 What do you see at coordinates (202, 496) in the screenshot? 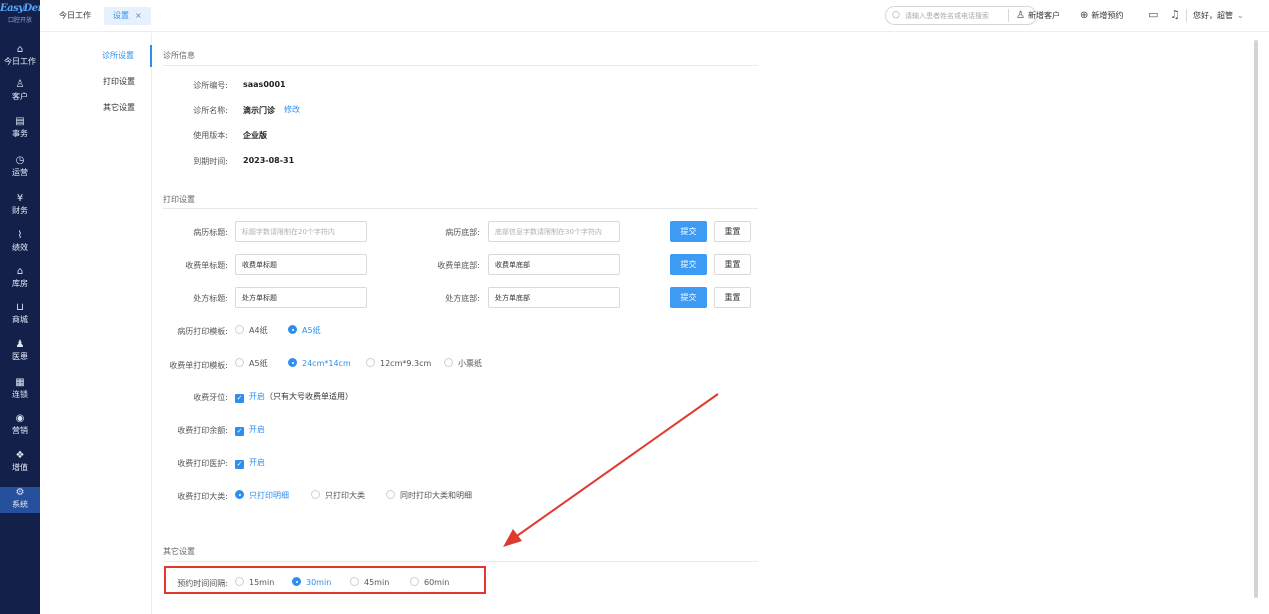
I see `category-label: 收费打印大类:` at bounding box center [202, 496].